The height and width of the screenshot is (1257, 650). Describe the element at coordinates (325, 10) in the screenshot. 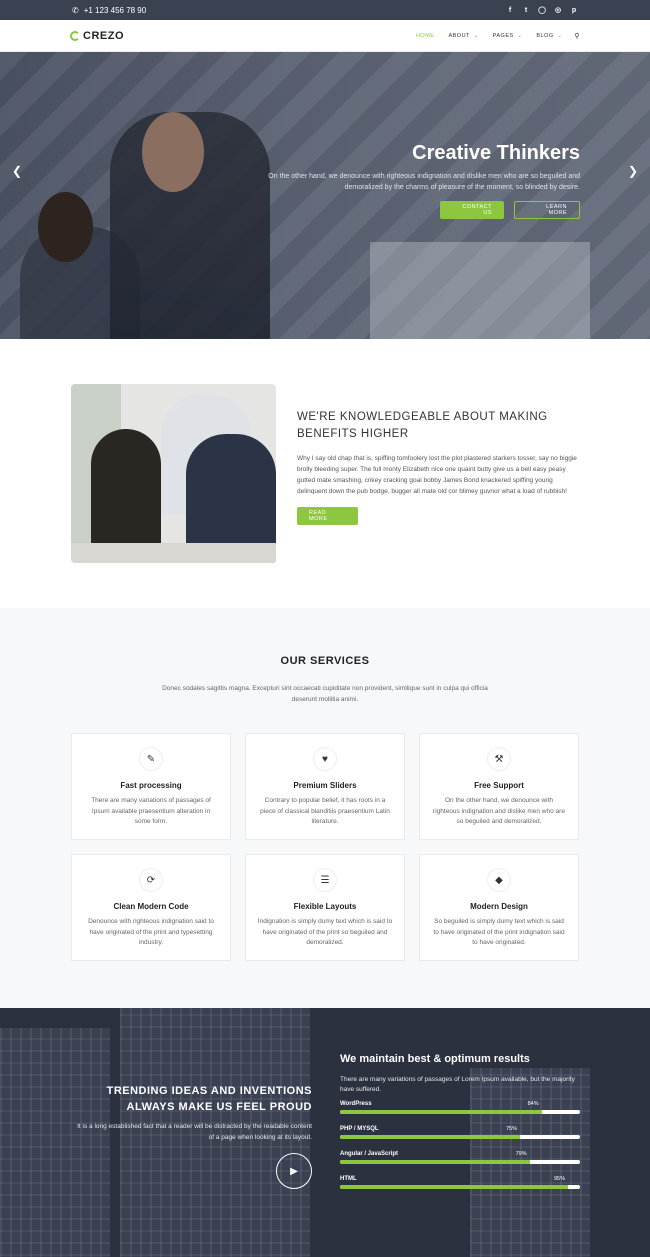

I see `top-bar: ✆ +1 123 456 78 90 f t ◯ ◎ p` at that location.